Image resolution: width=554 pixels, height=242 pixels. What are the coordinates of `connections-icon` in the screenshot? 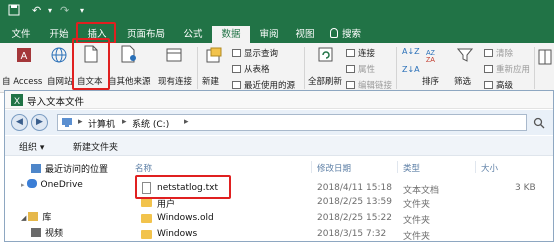 It's located at (174, 55).